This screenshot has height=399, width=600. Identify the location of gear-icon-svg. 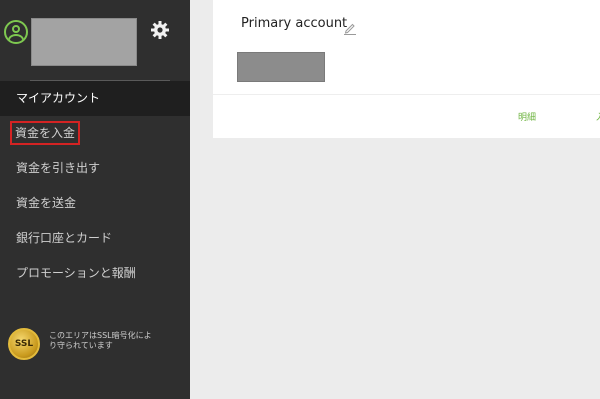
(160, 30).